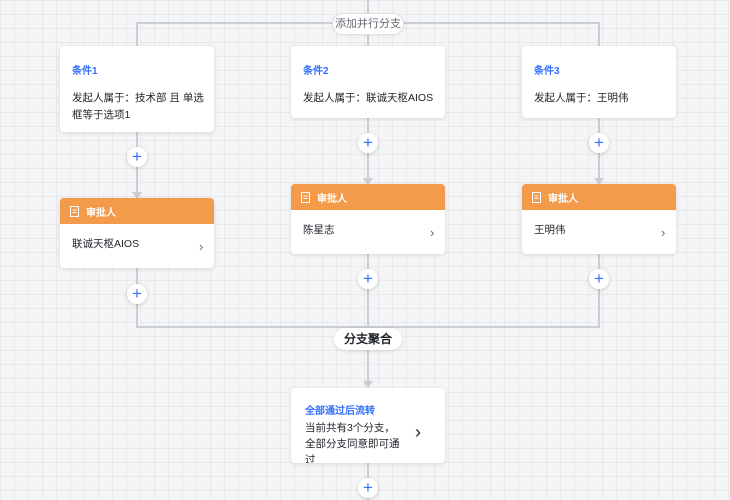 Image resolution: width=730 pixels, height=500 pixels. I want to click on condition-title: 条件1, so click(85, 71).